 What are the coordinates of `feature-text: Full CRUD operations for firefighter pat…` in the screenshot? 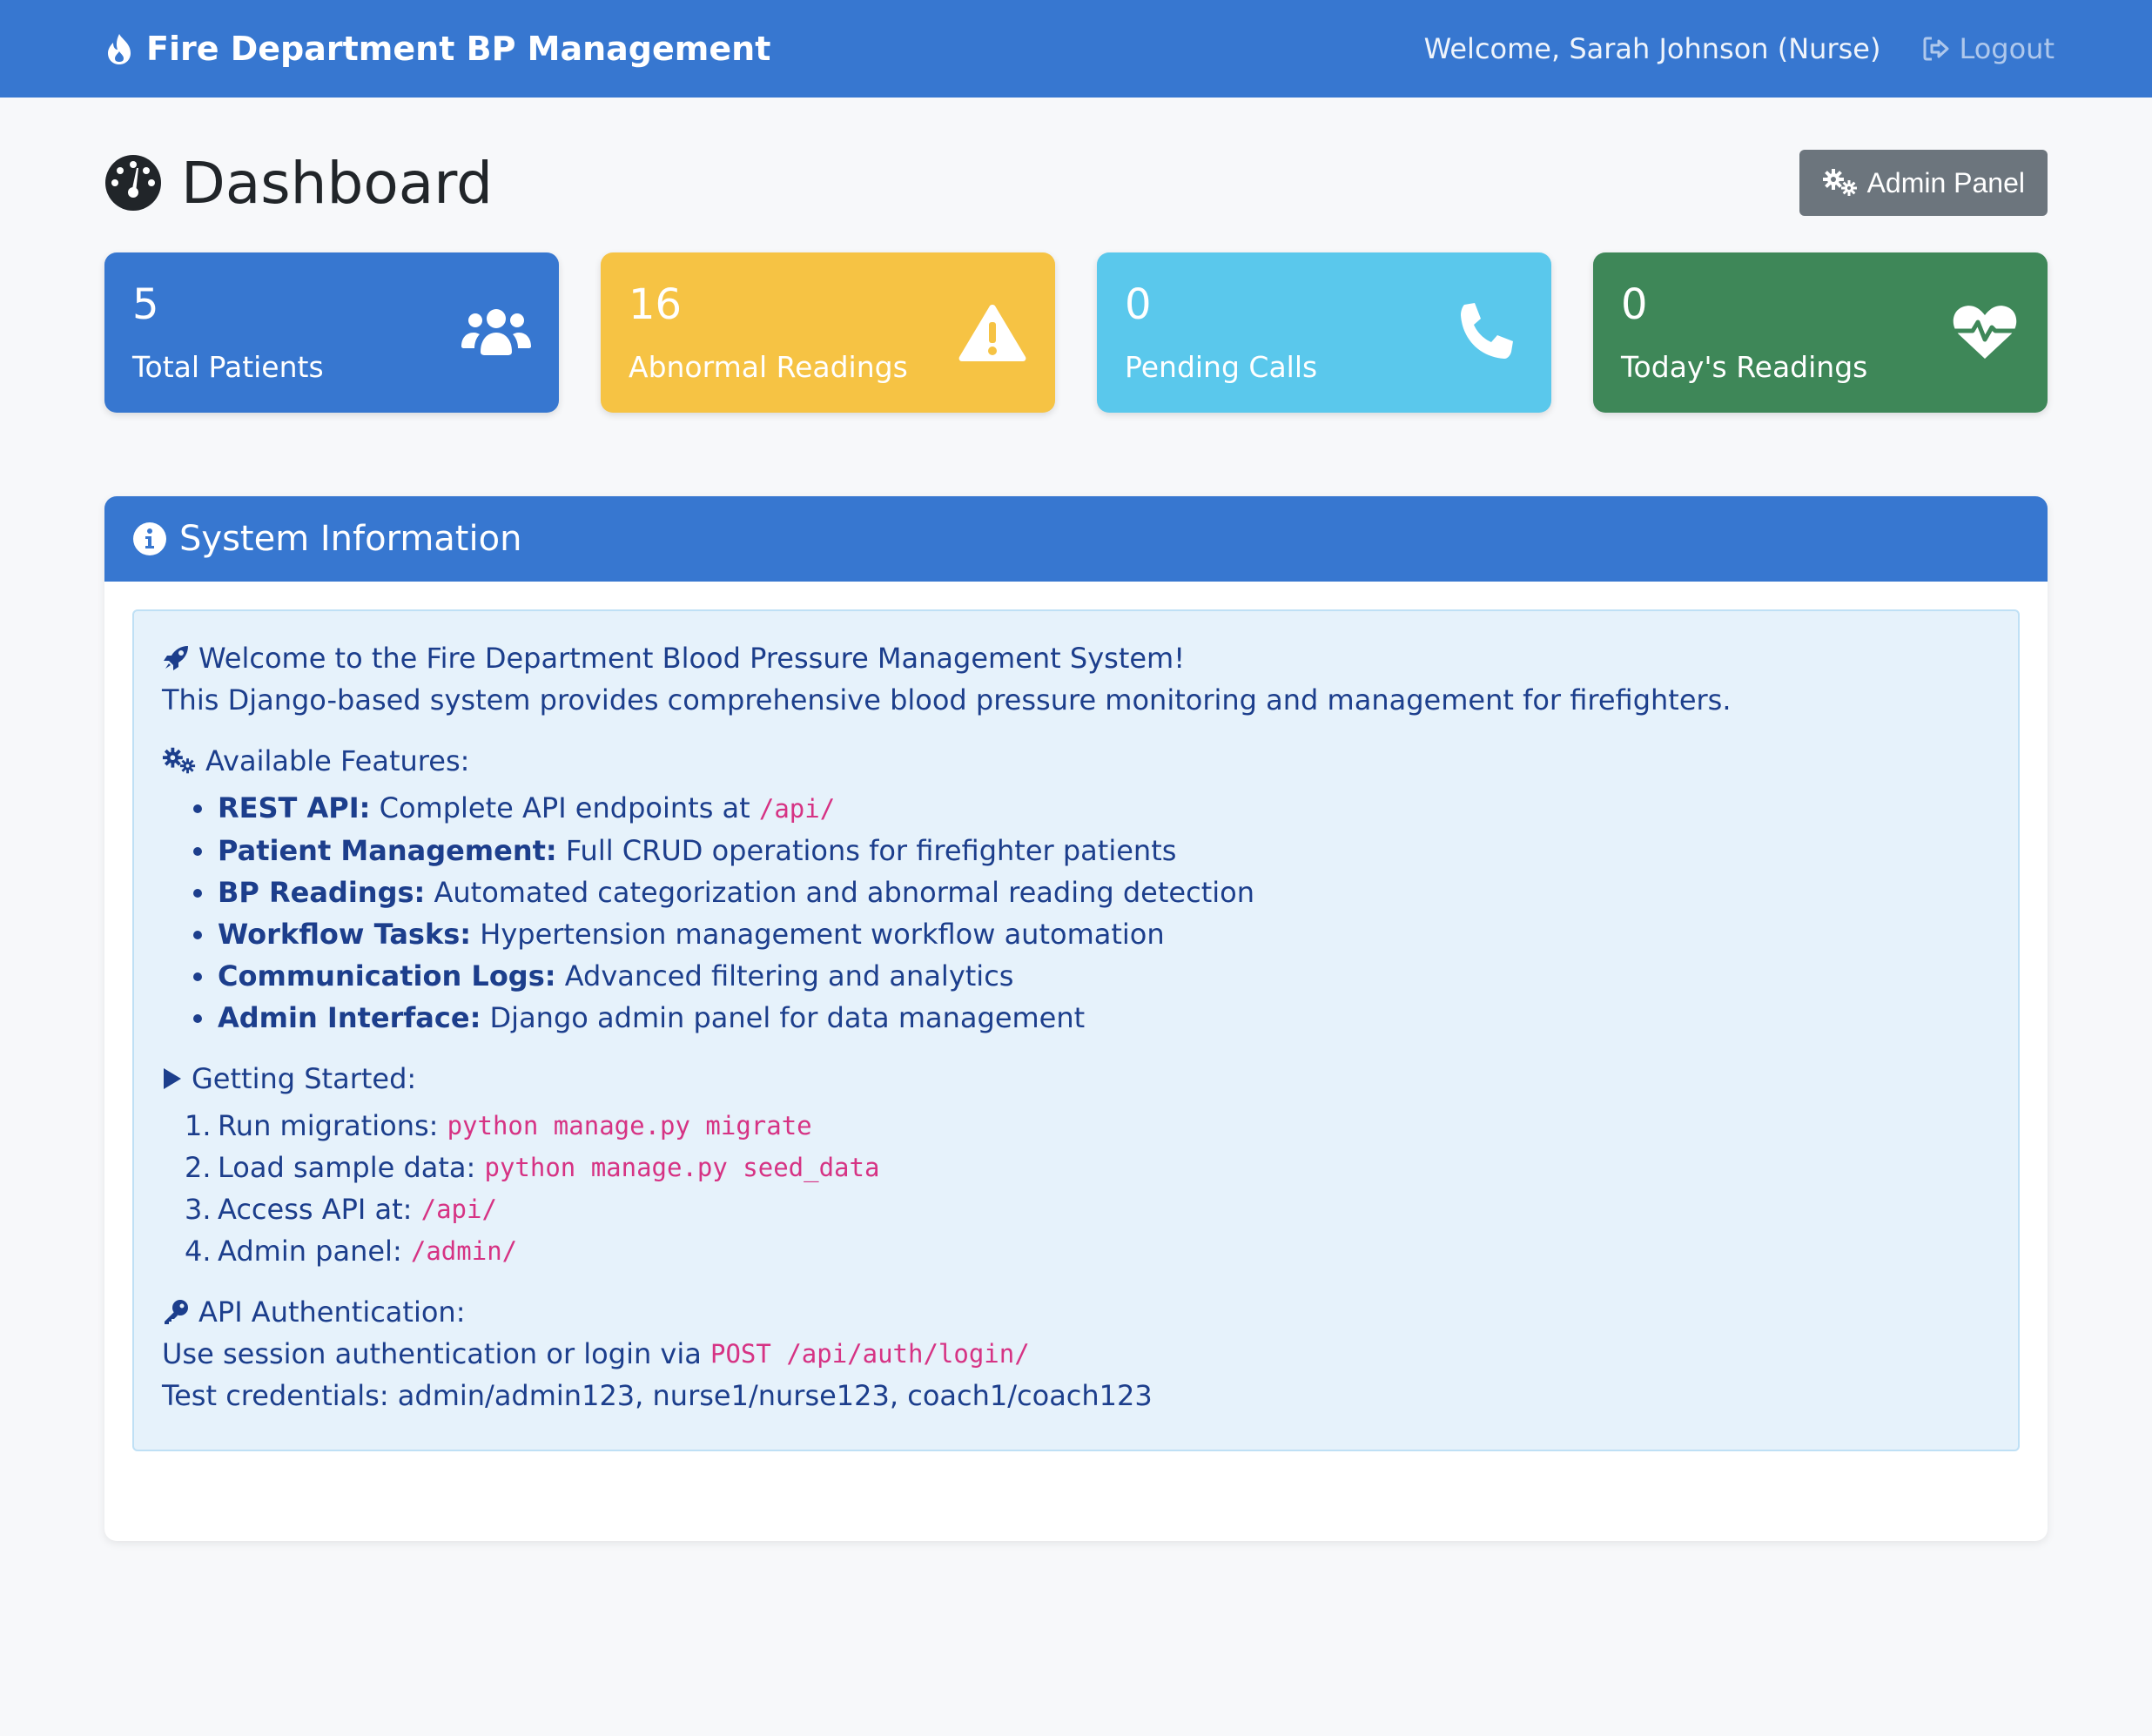 It's located at (871, 850).